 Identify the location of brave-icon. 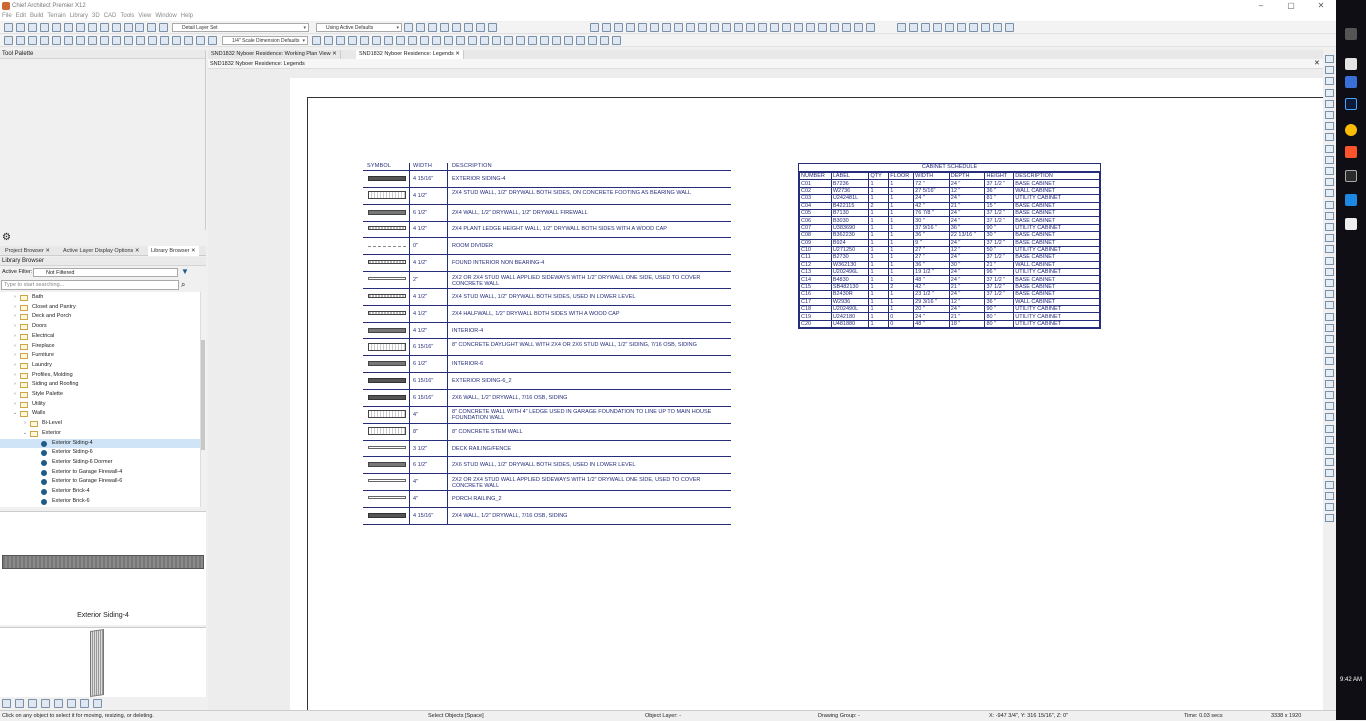
(1351, 152).